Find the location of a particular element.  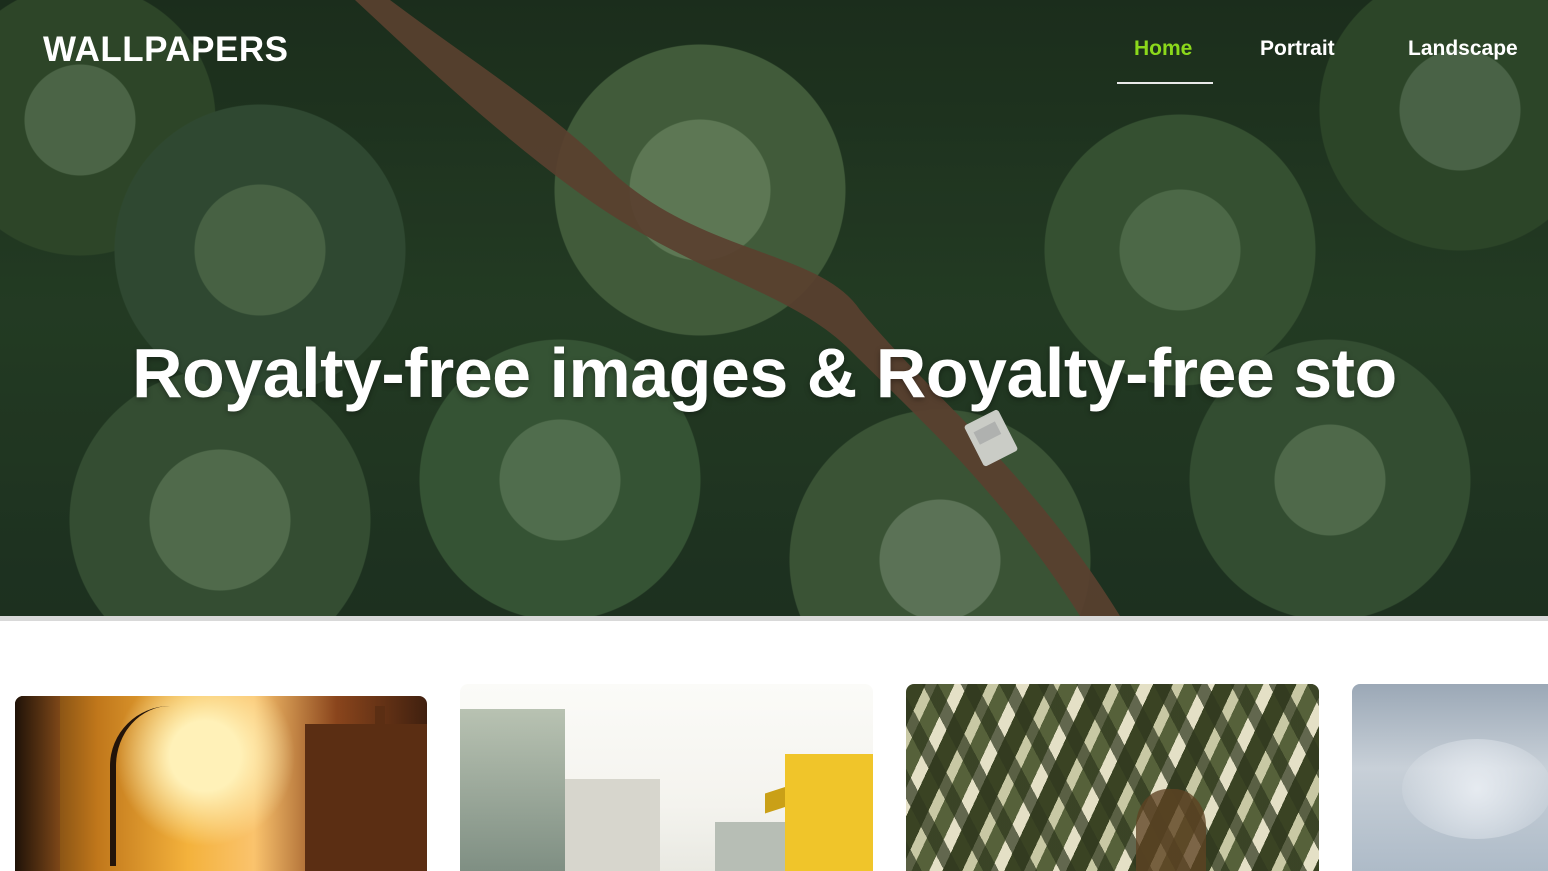

section-divider is located at coordinates (774, 618).